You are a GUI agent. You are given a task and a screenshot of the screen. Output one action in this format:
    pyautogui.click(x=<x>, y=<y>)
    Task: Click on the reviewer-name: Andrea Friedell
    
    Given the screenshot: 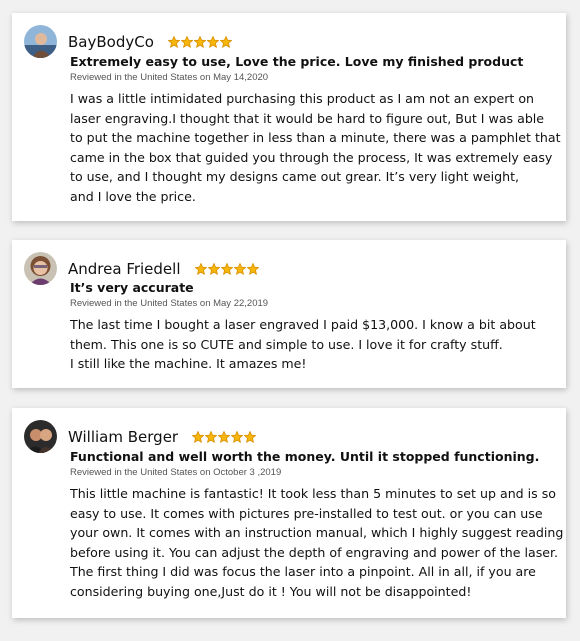 What is the action you would take?
    pyautogui.click(x=124, y=269)
    